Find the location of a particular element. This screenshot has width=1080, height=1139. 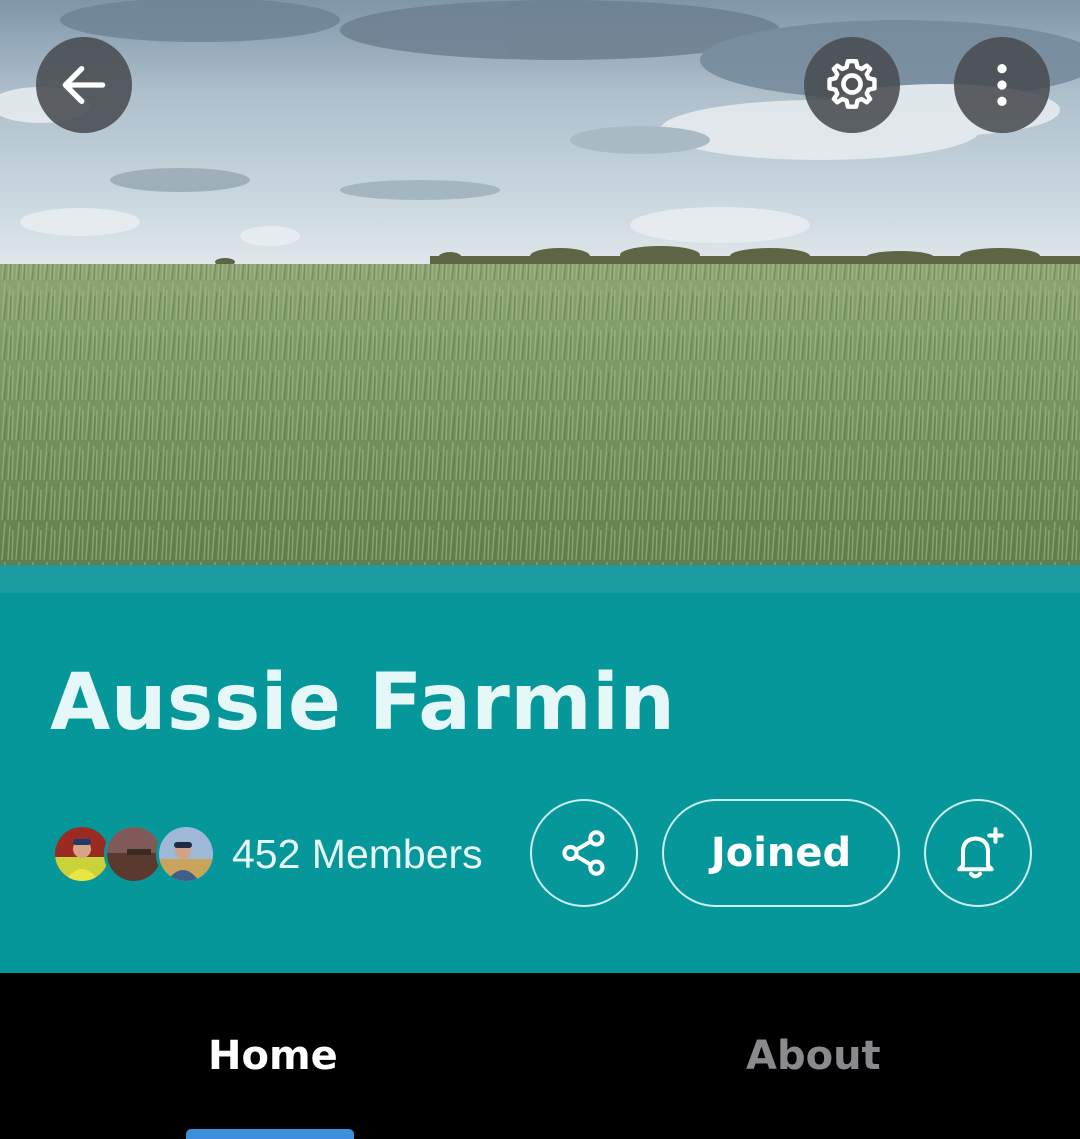

members-summary: 452 Members is located at coordinates (267, 854).